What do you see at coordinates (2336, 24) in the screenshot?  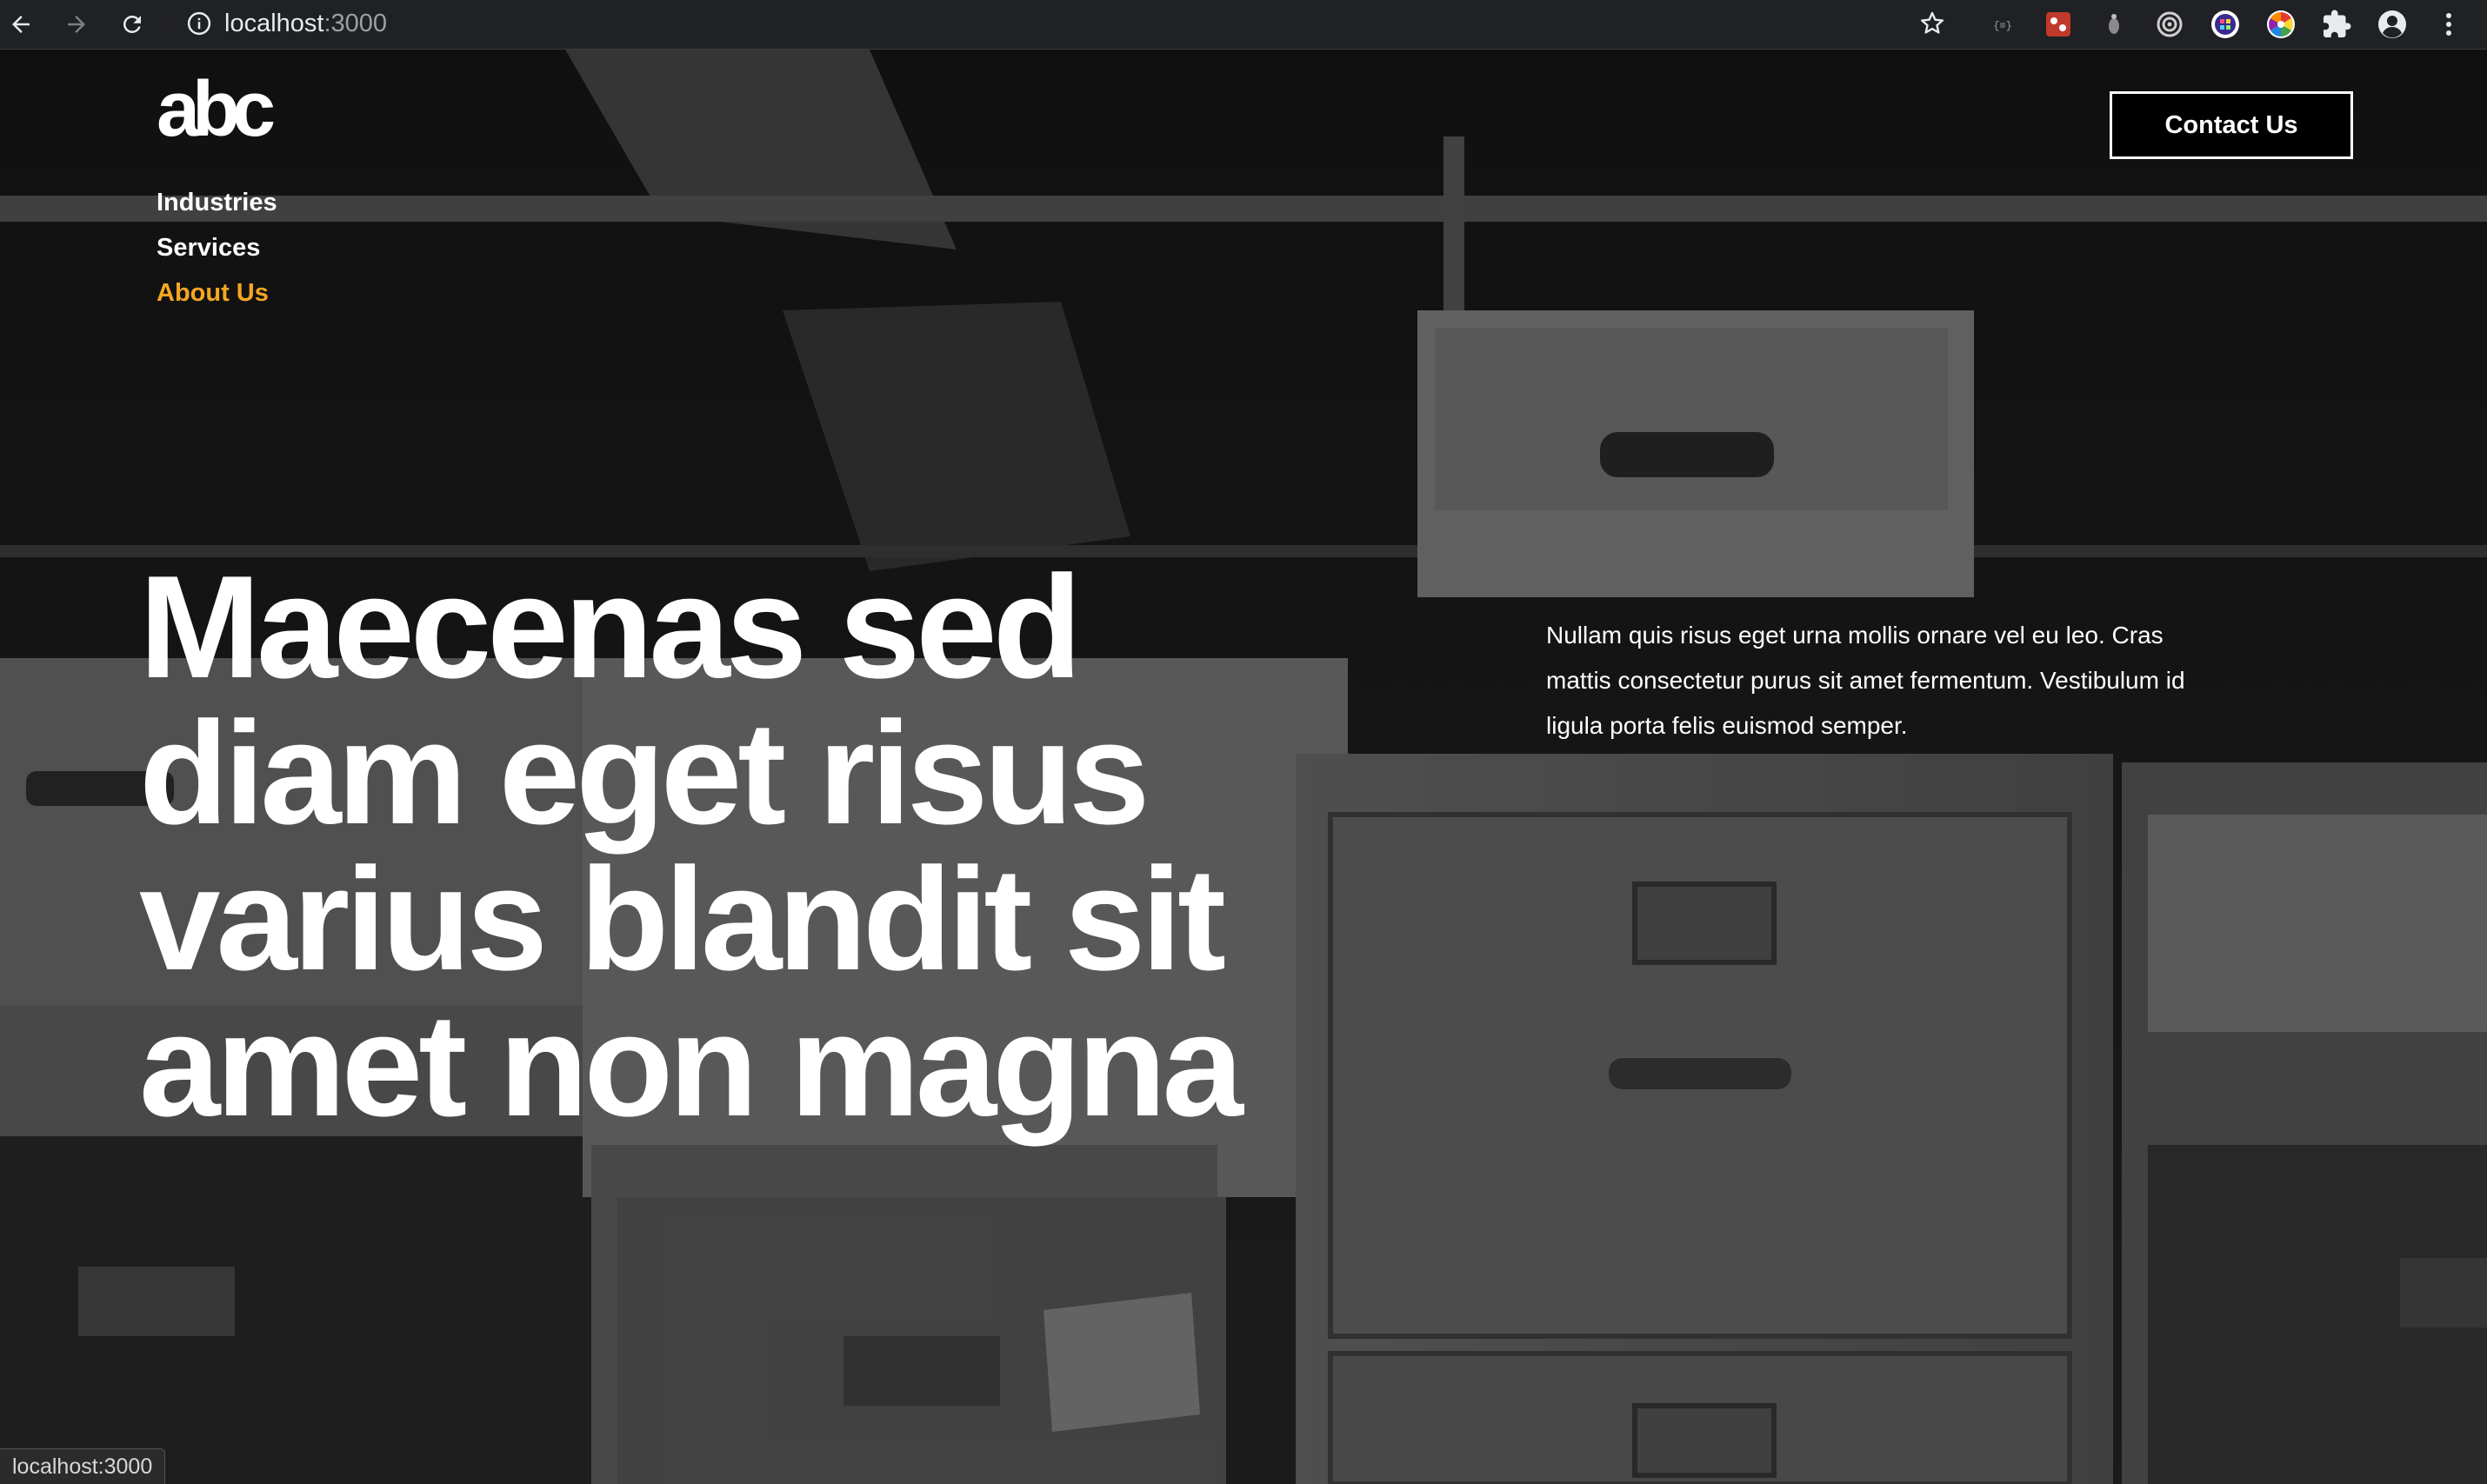 I see `puzzle-icon` at bounding box center [2336, 24].